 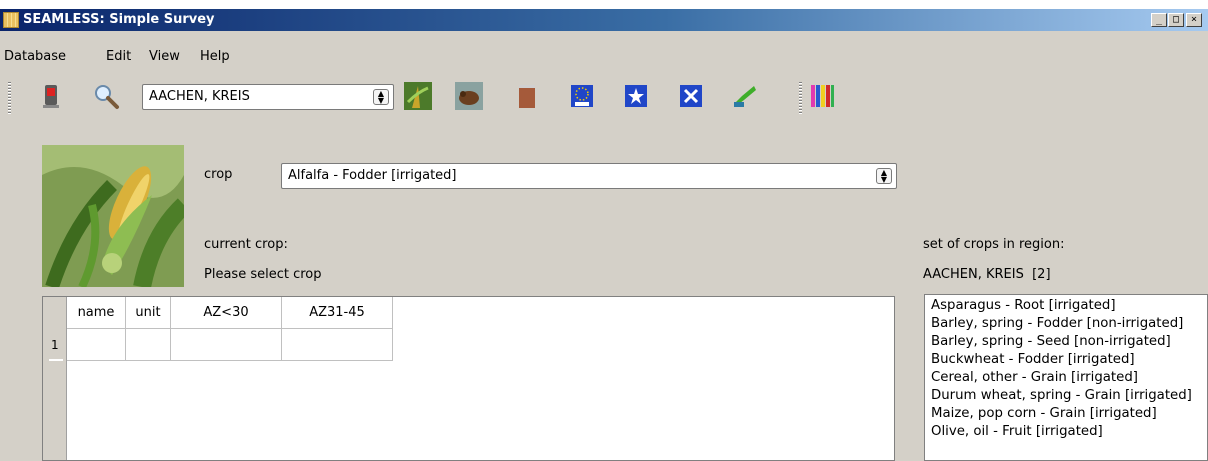 What do you see at coordinates (218, 174) in the screenshot?
I see `crop-label: crop` at bounding box center [218, 174].